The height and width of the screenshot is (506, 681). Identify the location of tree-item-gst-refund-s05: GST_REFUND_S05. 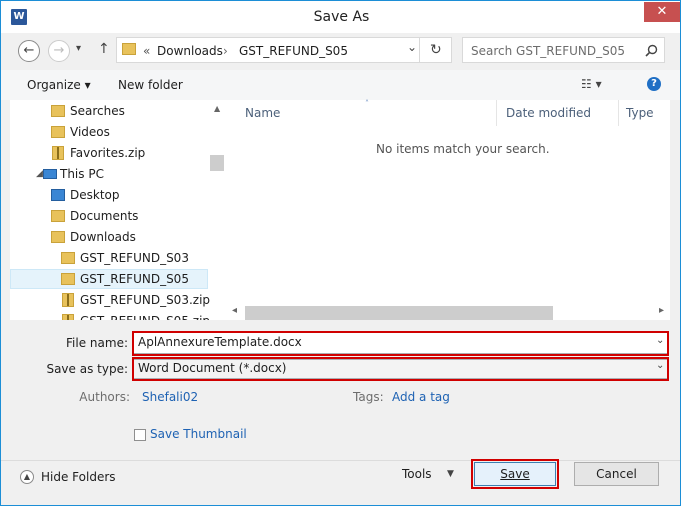
(109, 279).